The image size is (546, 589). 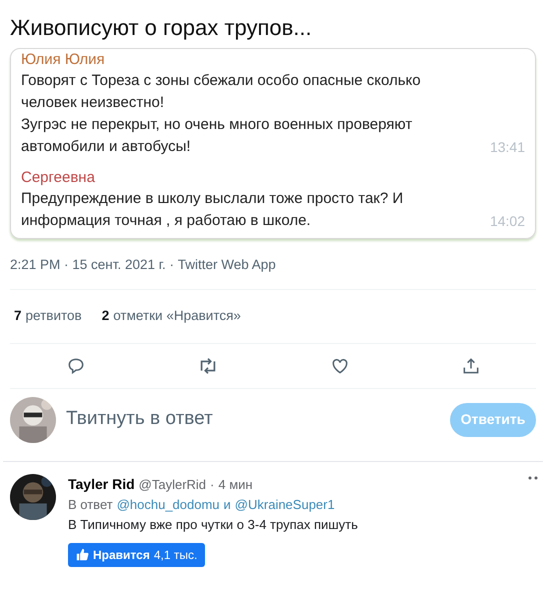 What do you see at coordinates (213, 525) in the screenshot?
I see `comment-text: В Типичному вже про чутки о 3-4 трупах пишуть` at bounding box center [213, 525].